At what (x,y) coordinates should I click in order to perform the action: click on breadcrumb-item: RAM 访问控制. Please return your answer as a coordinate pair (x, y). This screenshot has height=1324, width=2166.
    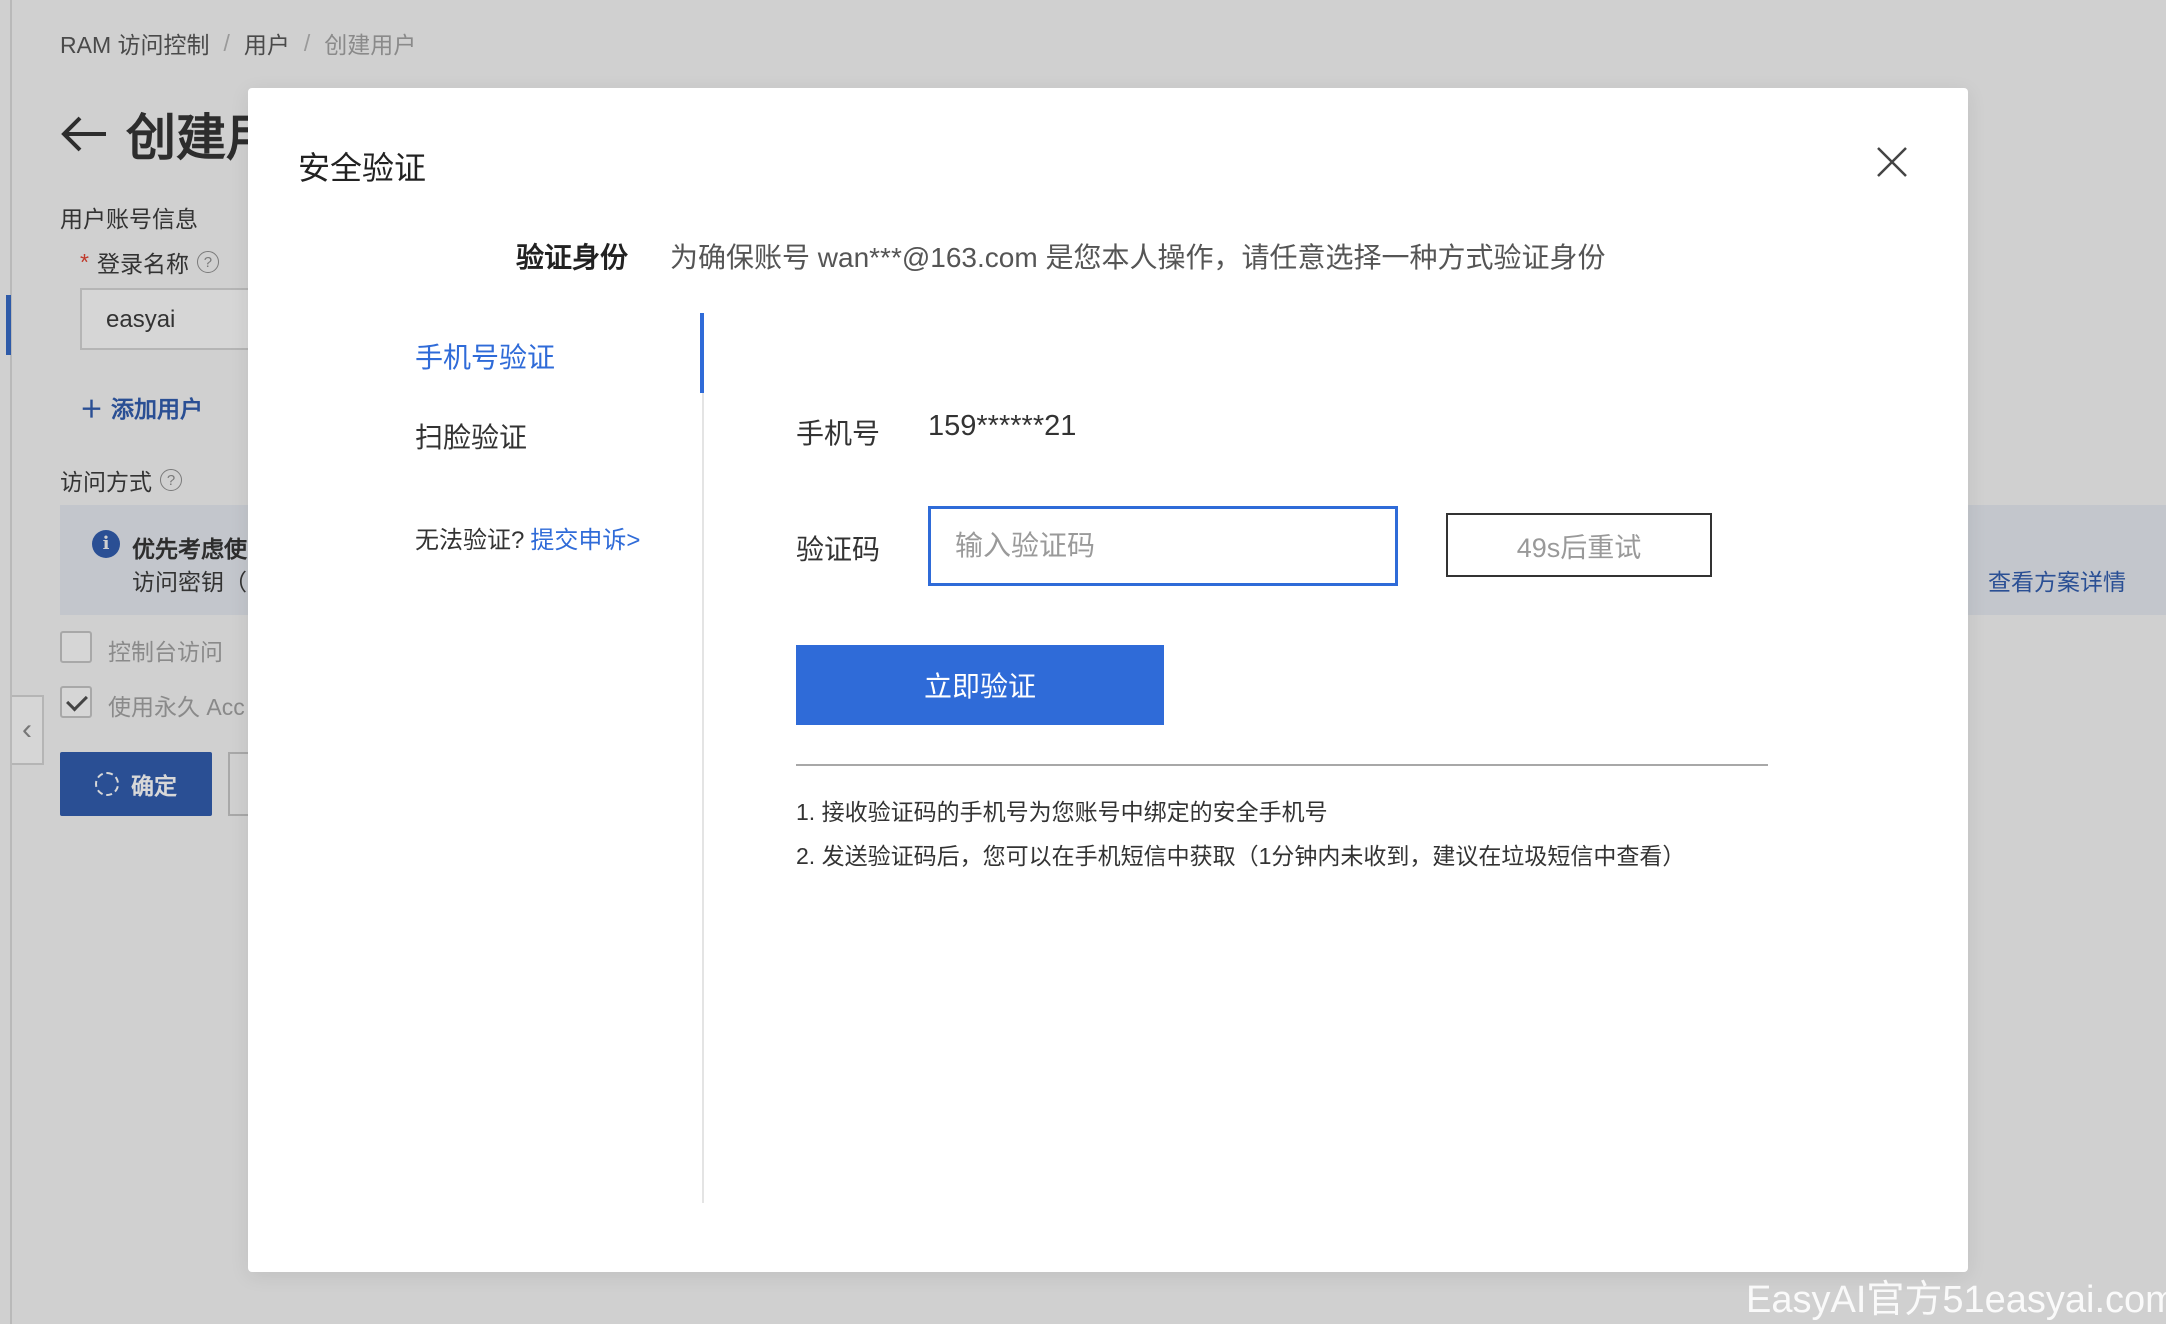
    Looking at the image, I should click on (135, 43).